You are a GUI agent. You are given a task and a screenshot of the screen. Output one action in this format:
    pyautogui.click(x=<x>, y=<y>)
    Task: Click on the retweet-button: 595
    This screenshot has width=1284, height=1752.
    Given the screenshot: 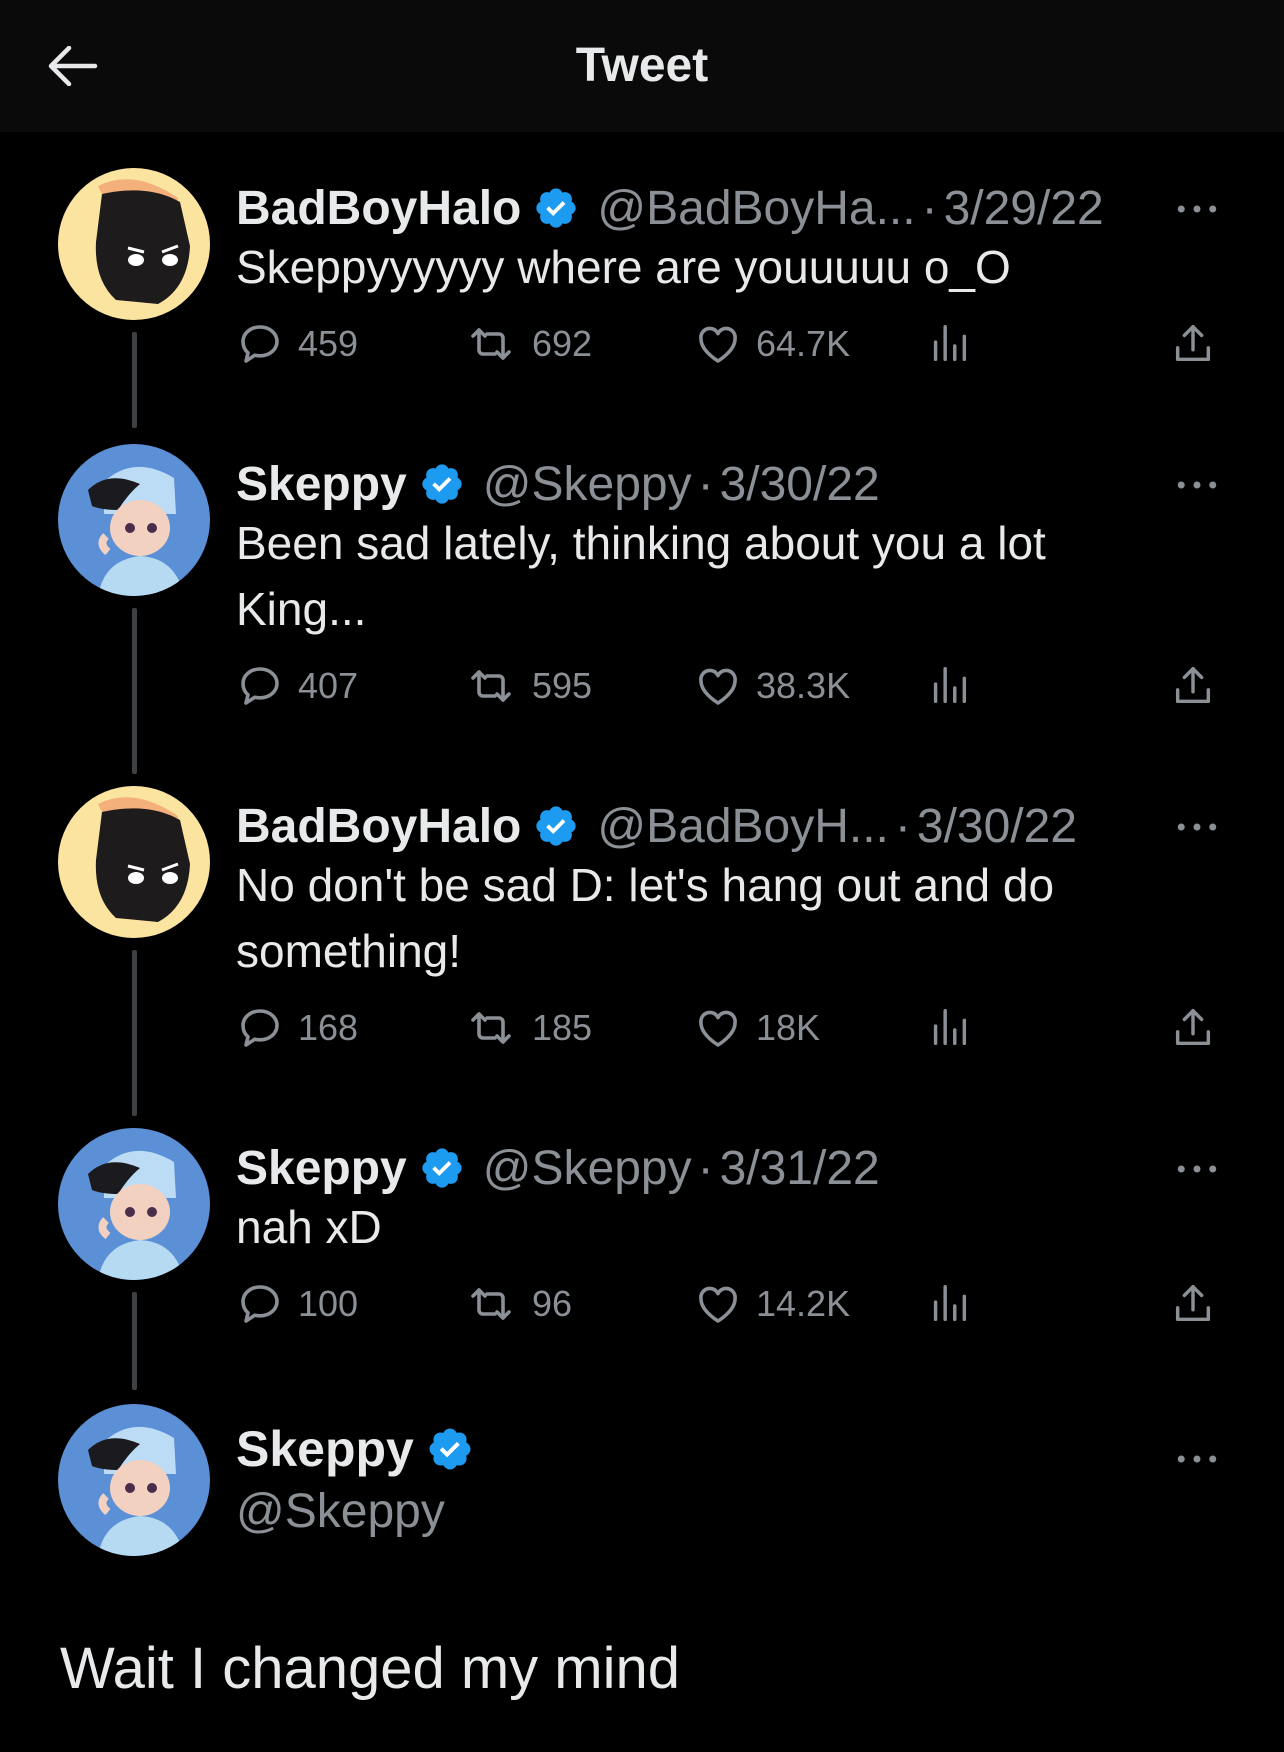 What is the action you would take?
    pyautogui.click(x=528, y=686)
    